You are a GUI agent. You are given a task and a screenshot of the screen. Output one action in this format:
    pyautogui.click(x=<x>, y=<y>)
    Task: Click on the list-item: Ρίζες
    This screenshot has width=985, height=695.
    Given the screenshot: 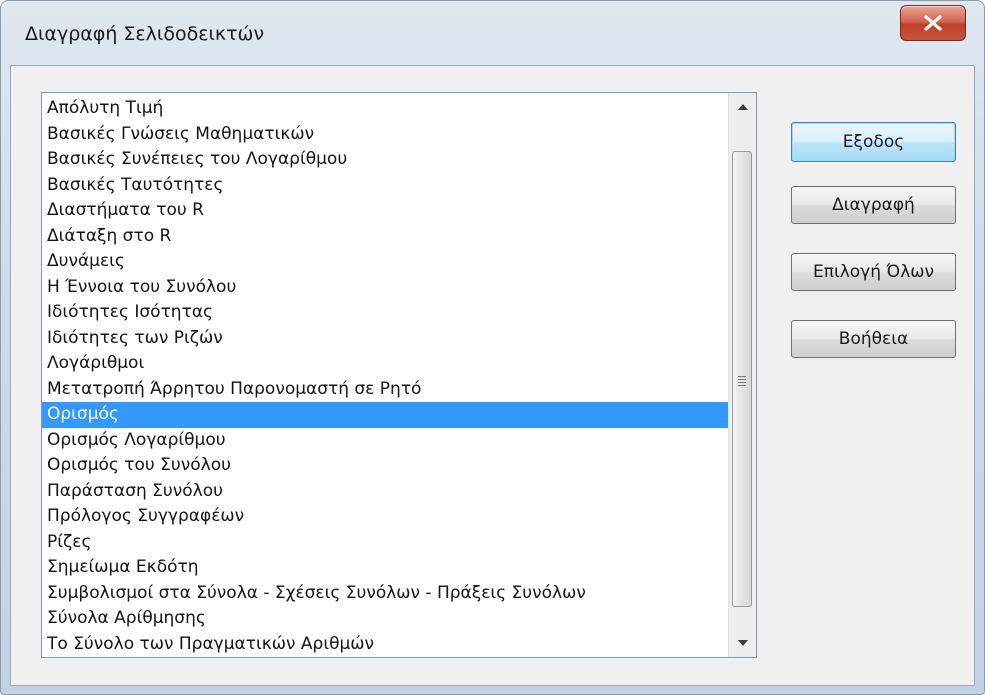 What is the action you would take?
    pyautogui.click(x=385, y=543)
    